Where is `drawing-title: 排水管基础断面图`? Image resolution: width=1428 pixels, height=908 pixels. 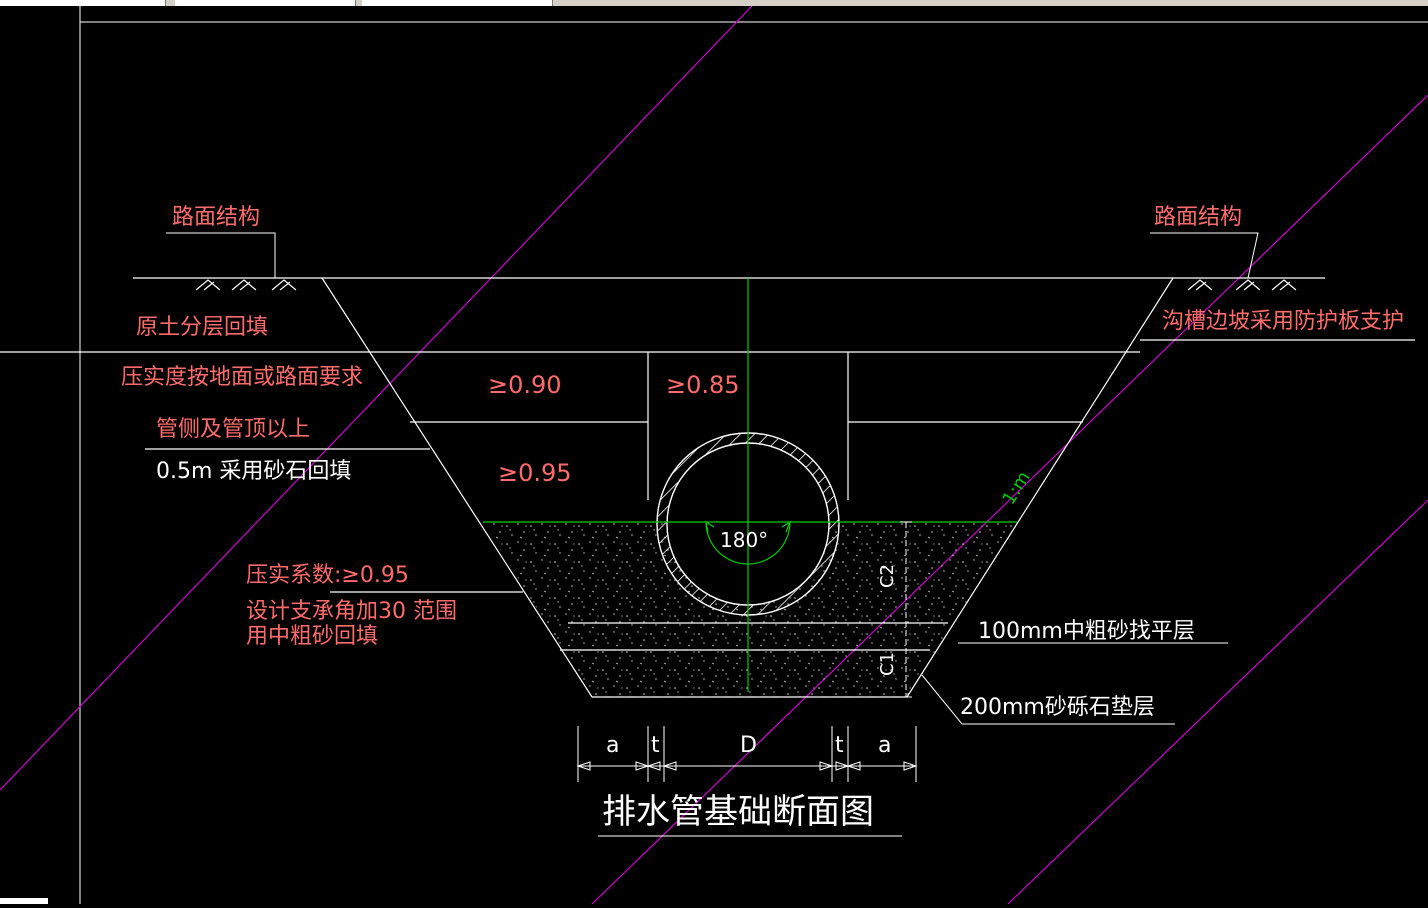
drawing-title: 排水管基础断面图 is located at coordinates (738, 812).